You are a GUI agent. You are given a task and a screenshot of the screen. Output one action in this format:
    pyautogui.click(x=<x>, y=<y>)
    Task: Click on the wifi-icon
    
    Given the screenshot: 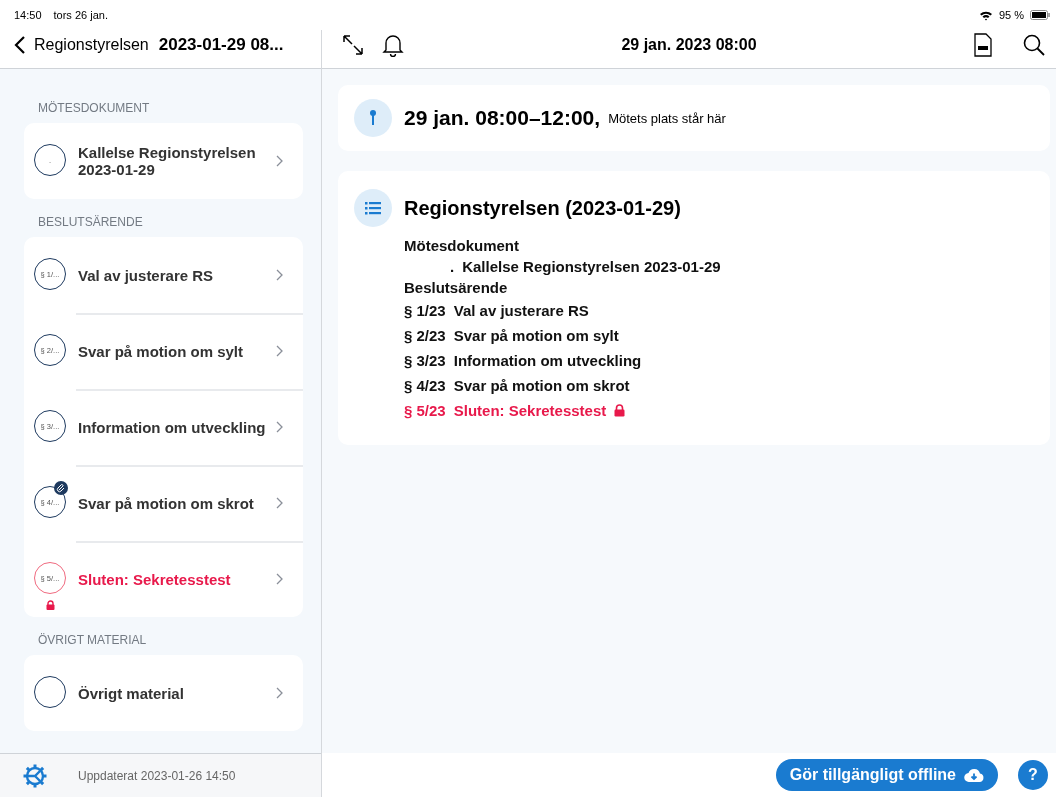 What is the action you would take?
    pyautogui.click(x=985, y=15)
    